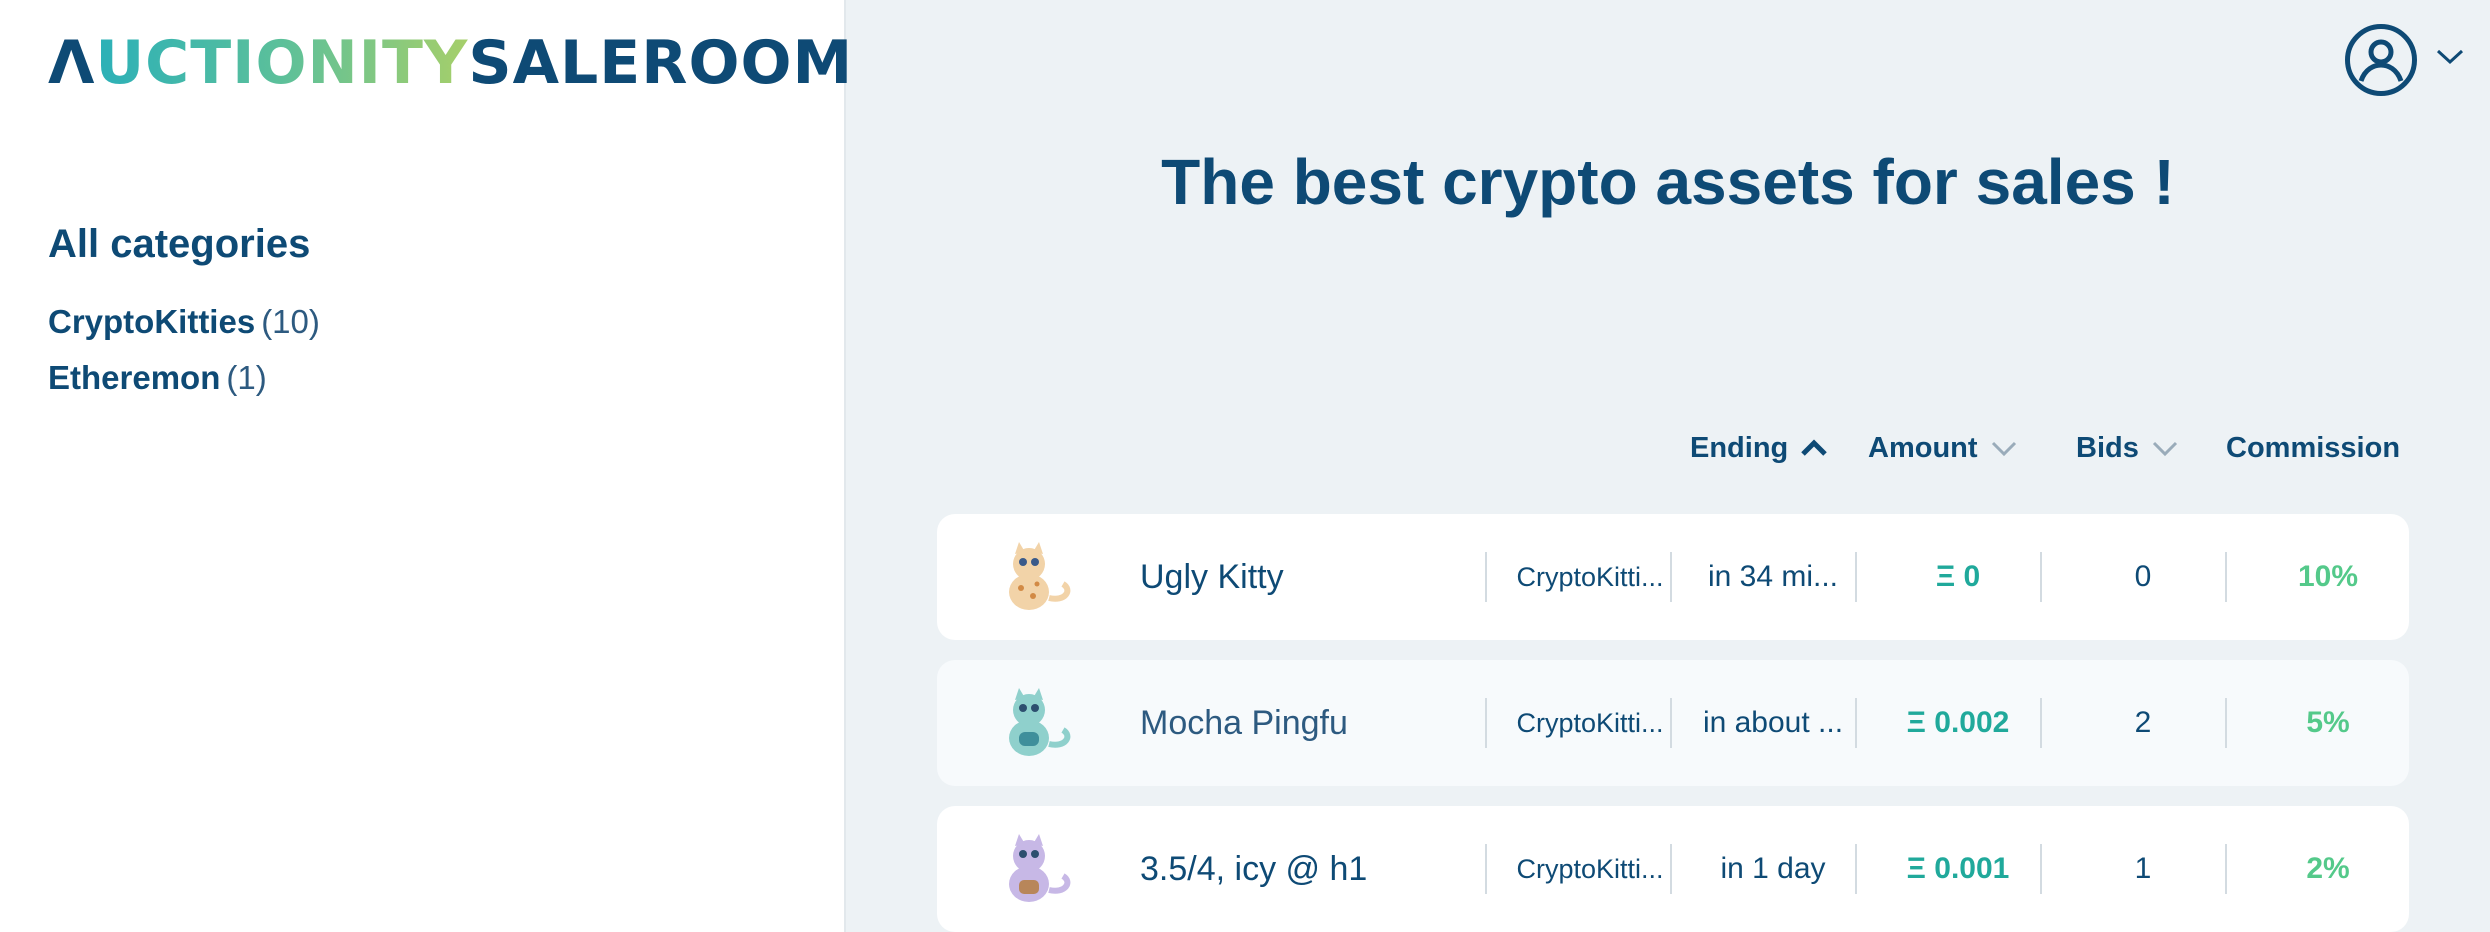  What do you see at coordinates (246, 377) in the screenshot?
I see `category-count: (1)` at bounding box center [246, 377].